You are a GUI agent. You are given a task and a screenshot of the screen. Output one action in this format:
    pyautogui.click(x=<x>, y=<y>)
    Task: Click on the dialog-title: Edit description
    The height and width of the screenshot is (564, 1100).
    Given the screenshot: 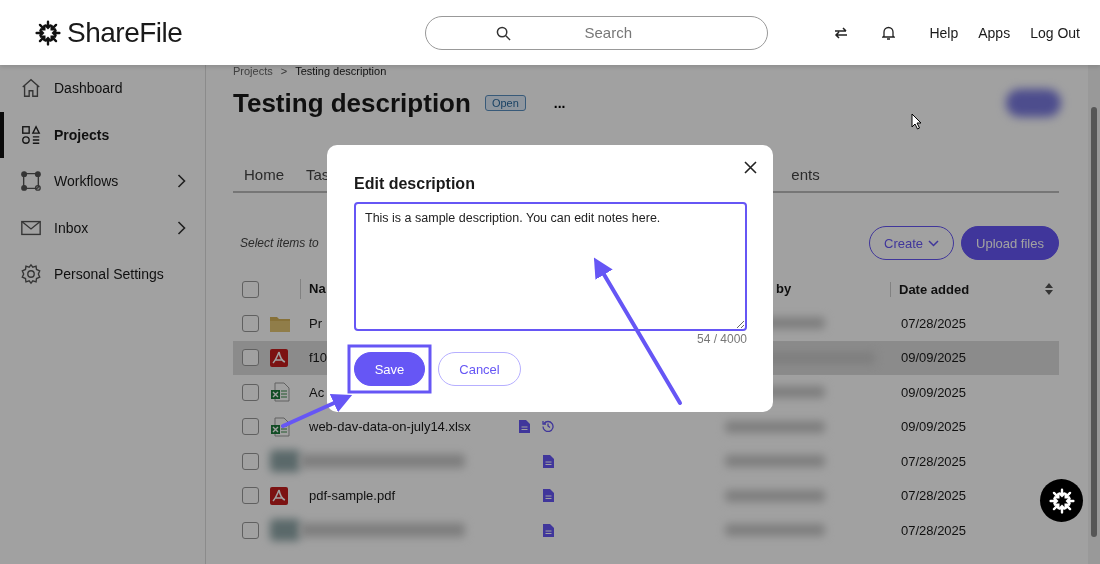 What is the action you would take?
    pyautogui.click(x=415, y=184)
    